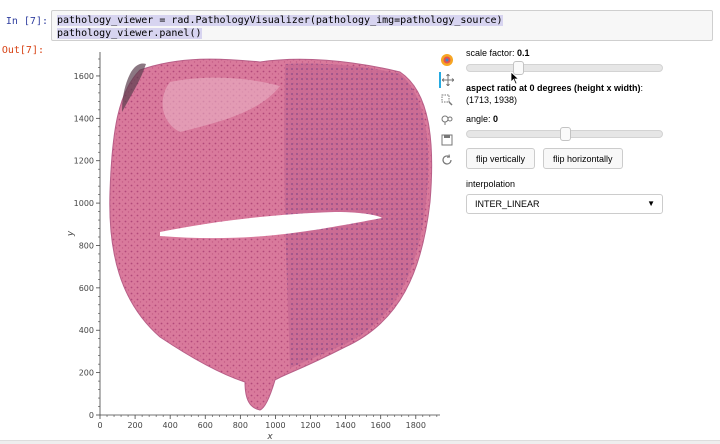 This screenshot has height=444, width=720. I want to click on y-axis-title: y, so click(71, 233).